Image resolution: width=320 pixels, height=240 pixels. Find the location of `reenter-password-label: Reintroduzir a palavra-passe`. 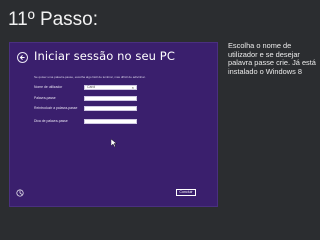

reenter-password-label: Reintroduzir a palavra-passe is located at coordinates (56, 108).